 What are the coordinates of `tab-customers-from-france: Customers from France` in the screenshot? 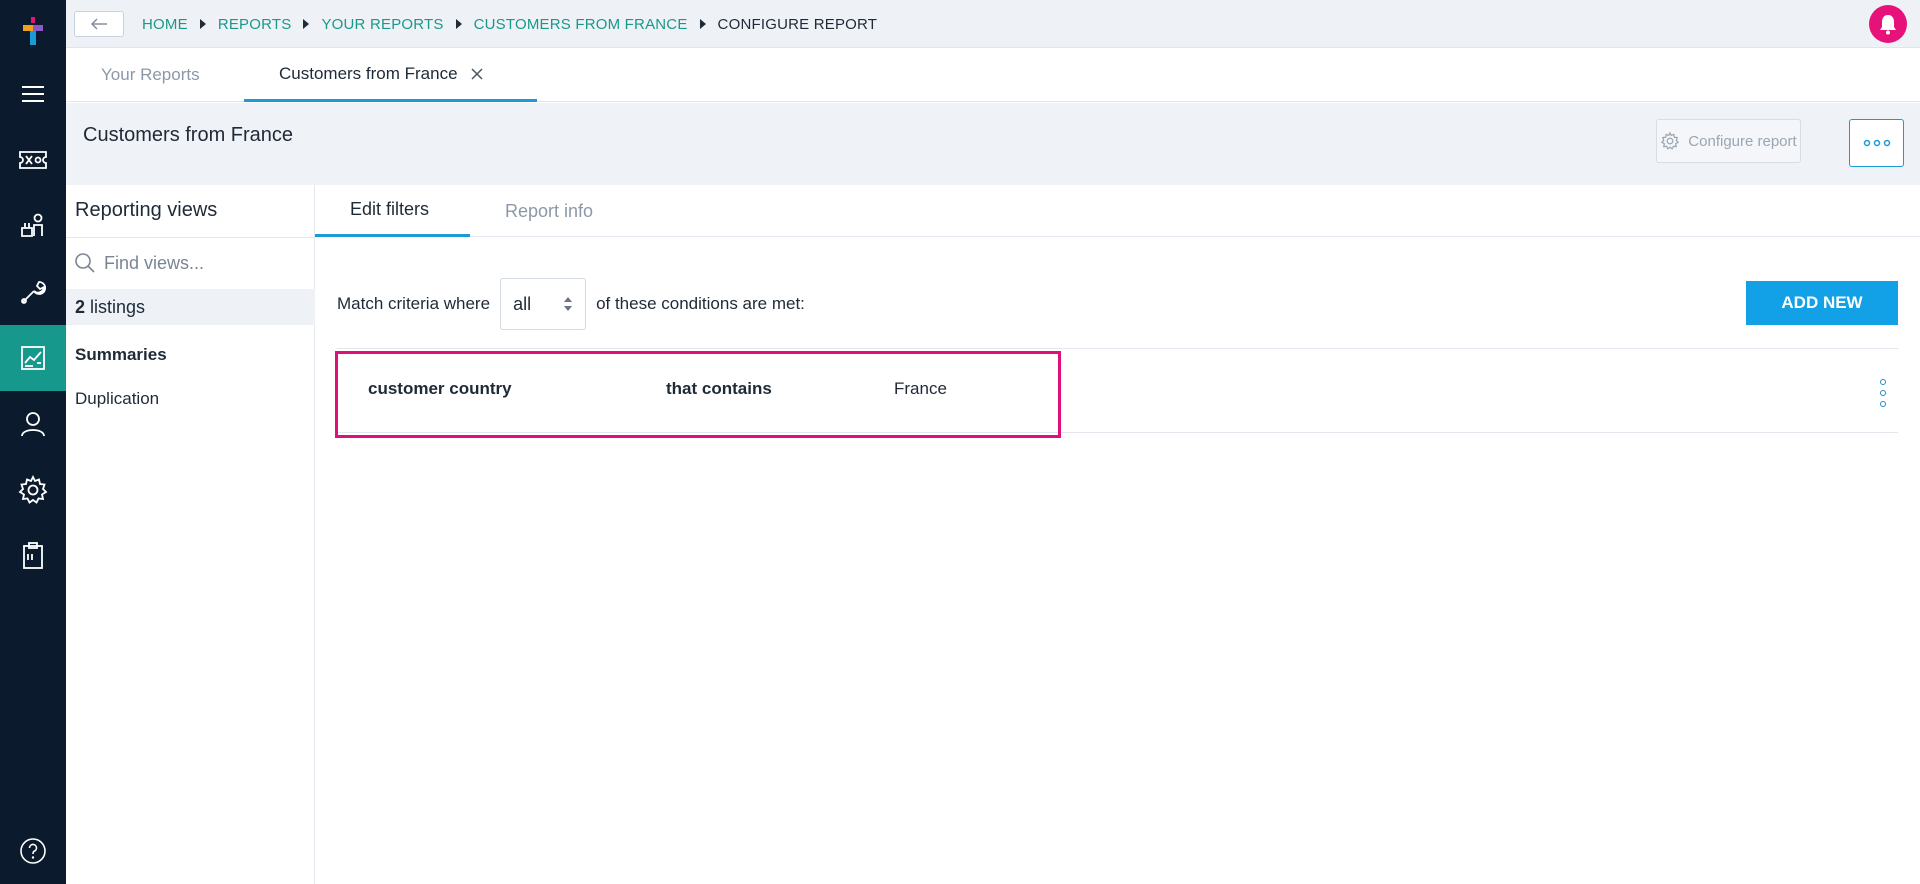 It's located at (390, 75).